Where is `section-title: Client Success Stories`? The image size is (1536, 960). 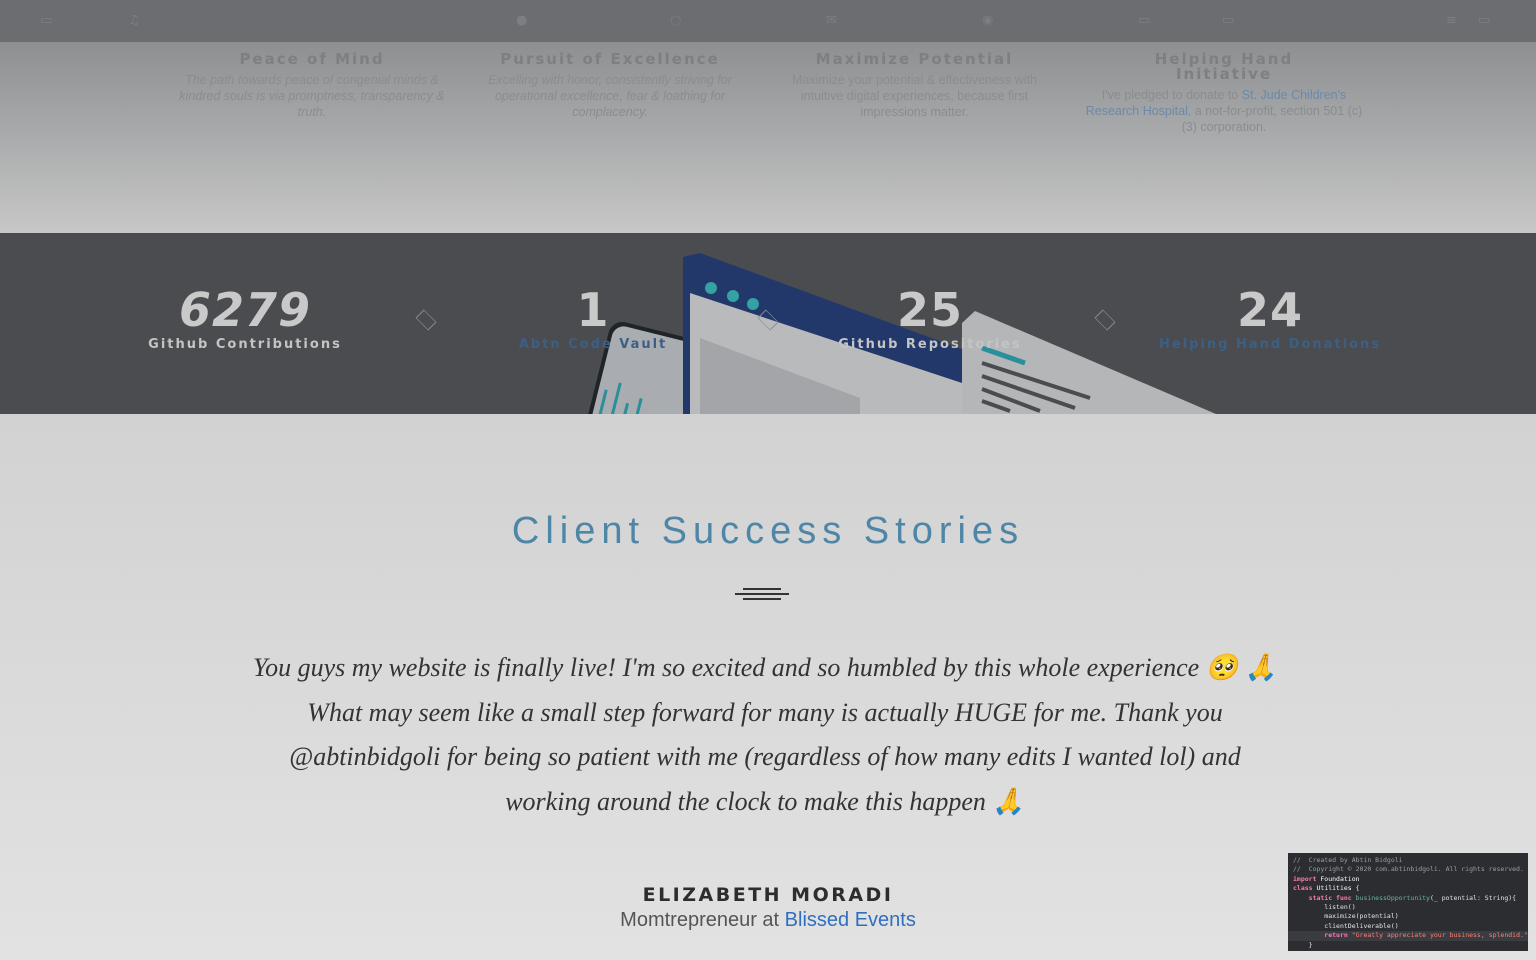 section-title: Client Success Stories is located at coordinates (768, 531).